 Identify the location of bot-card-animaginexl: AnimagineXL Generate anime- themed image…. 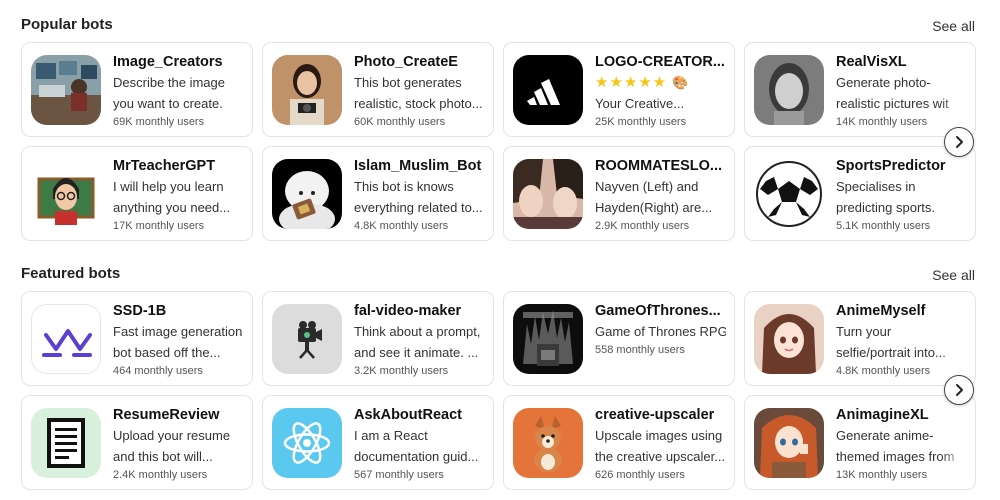
(860, 442).